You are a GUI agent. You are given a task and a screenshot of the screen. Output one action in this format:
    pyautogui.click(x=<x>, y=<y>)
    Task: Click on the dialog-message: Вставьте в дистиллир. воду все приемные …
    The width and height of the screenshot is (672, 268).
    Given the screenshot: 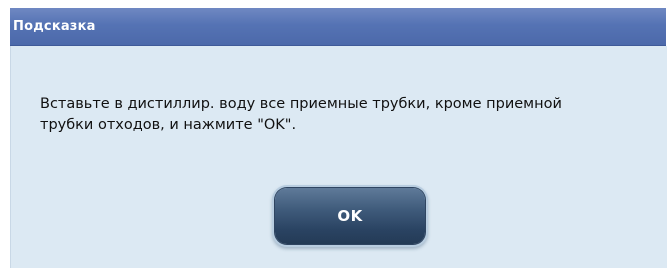 What is the action you would take?
    pyautogui.click(x=301, y=114)
    